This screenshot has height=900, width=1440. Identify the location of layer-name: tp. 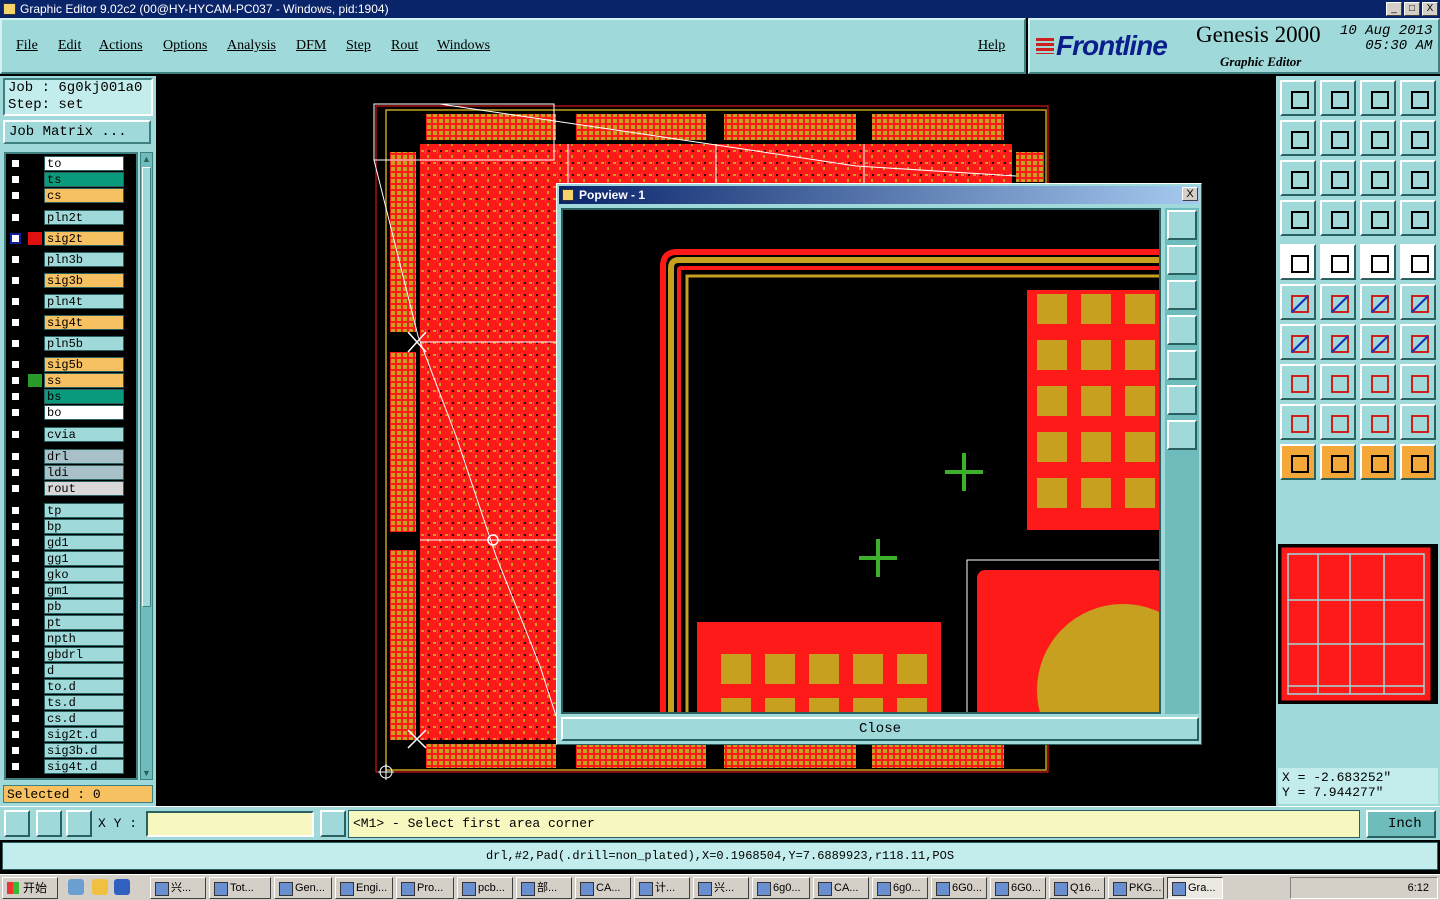
(84, 510).